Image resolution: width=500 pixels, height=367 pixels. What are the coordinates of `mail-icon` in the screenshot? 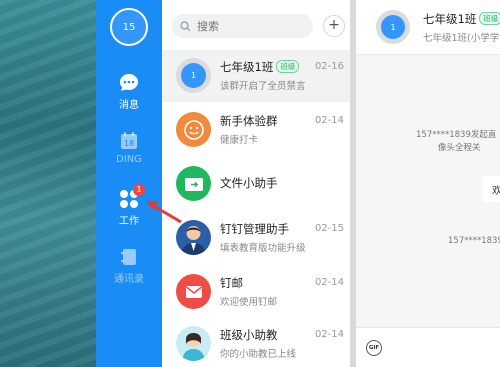 It's located at (193, 291).